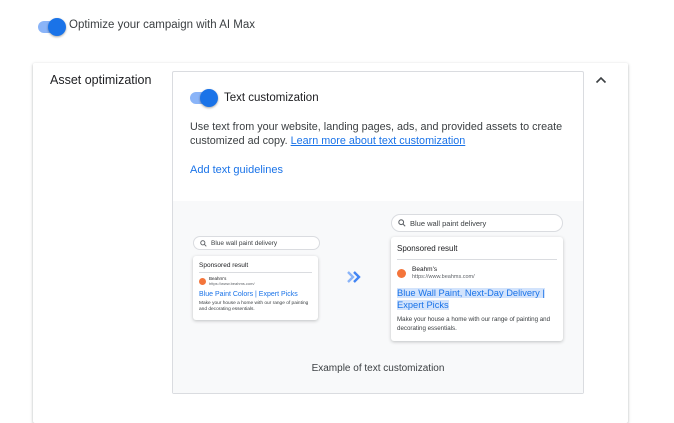 The height and width of the screenshot is (423, 674). I want to click on double-chevron-right-icon, so click(354, 277).